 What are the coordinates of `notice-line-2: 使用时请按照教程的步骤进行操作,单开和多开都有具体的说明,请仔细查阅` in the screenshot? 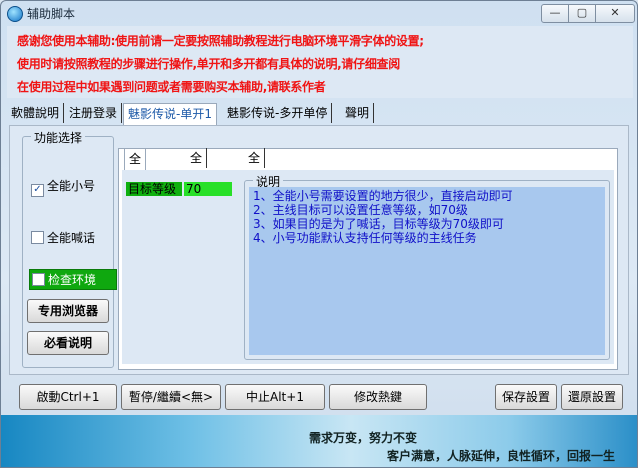 It's located at (208, 64).